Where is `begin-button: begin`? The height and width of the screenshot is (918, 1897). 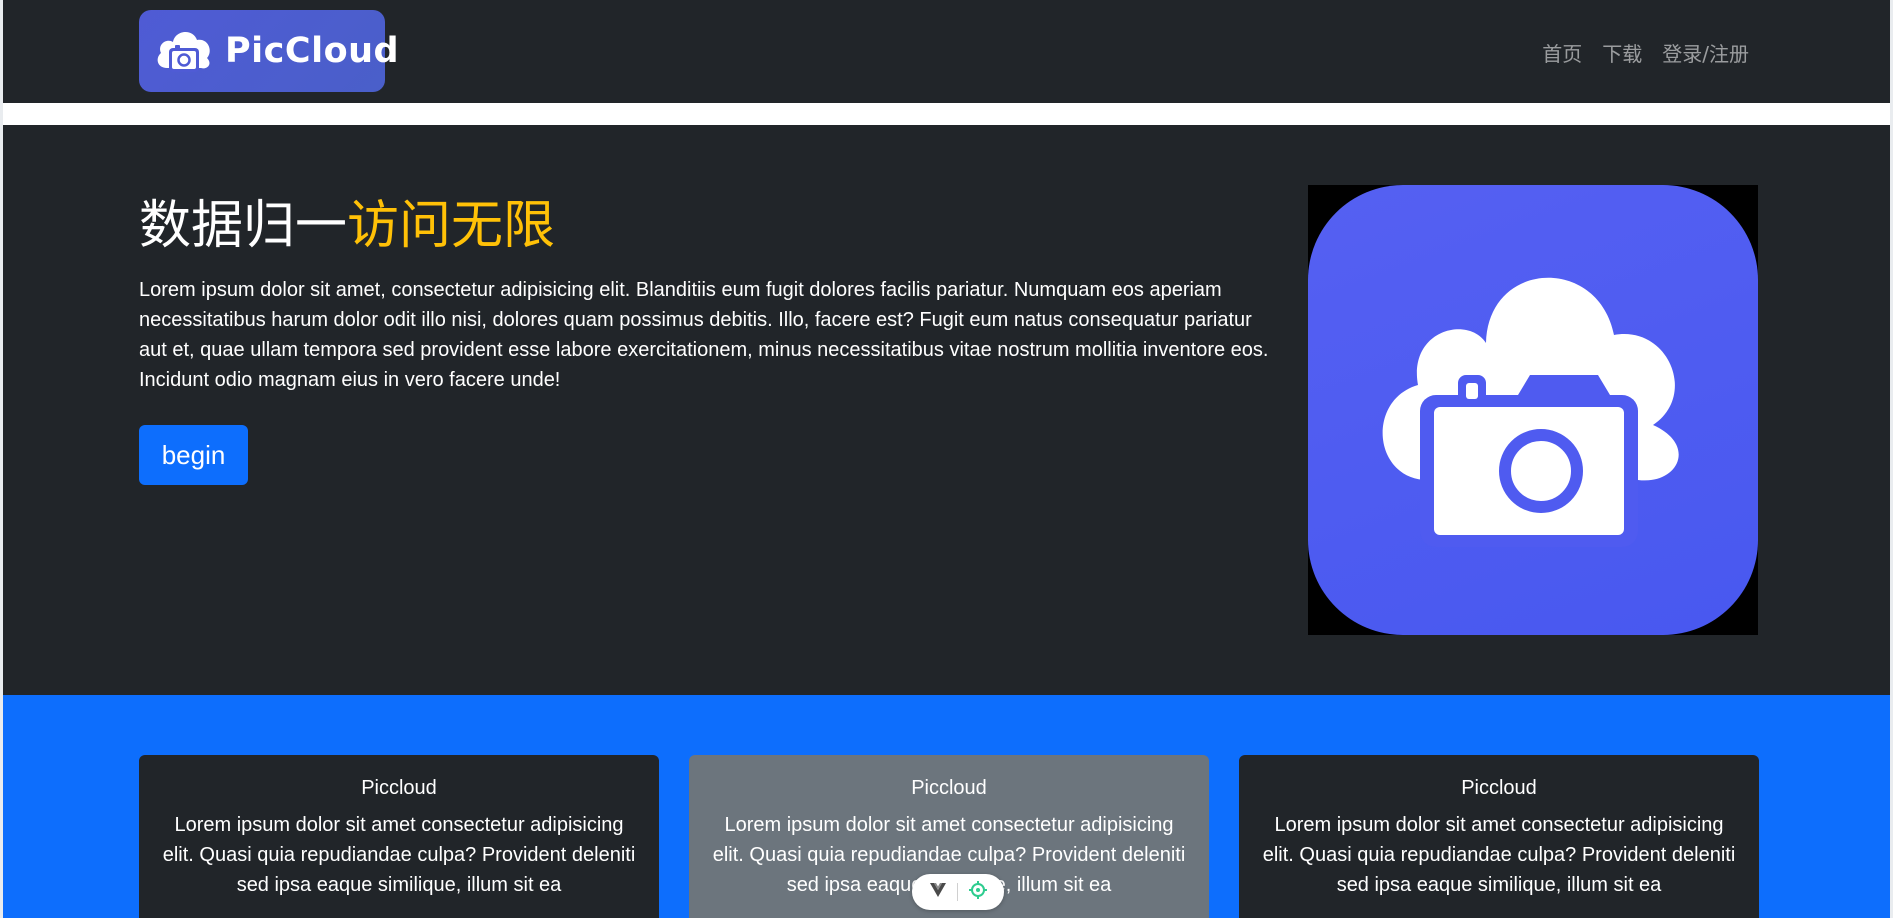
begin-button: begin is located at coordinates (193, 455).